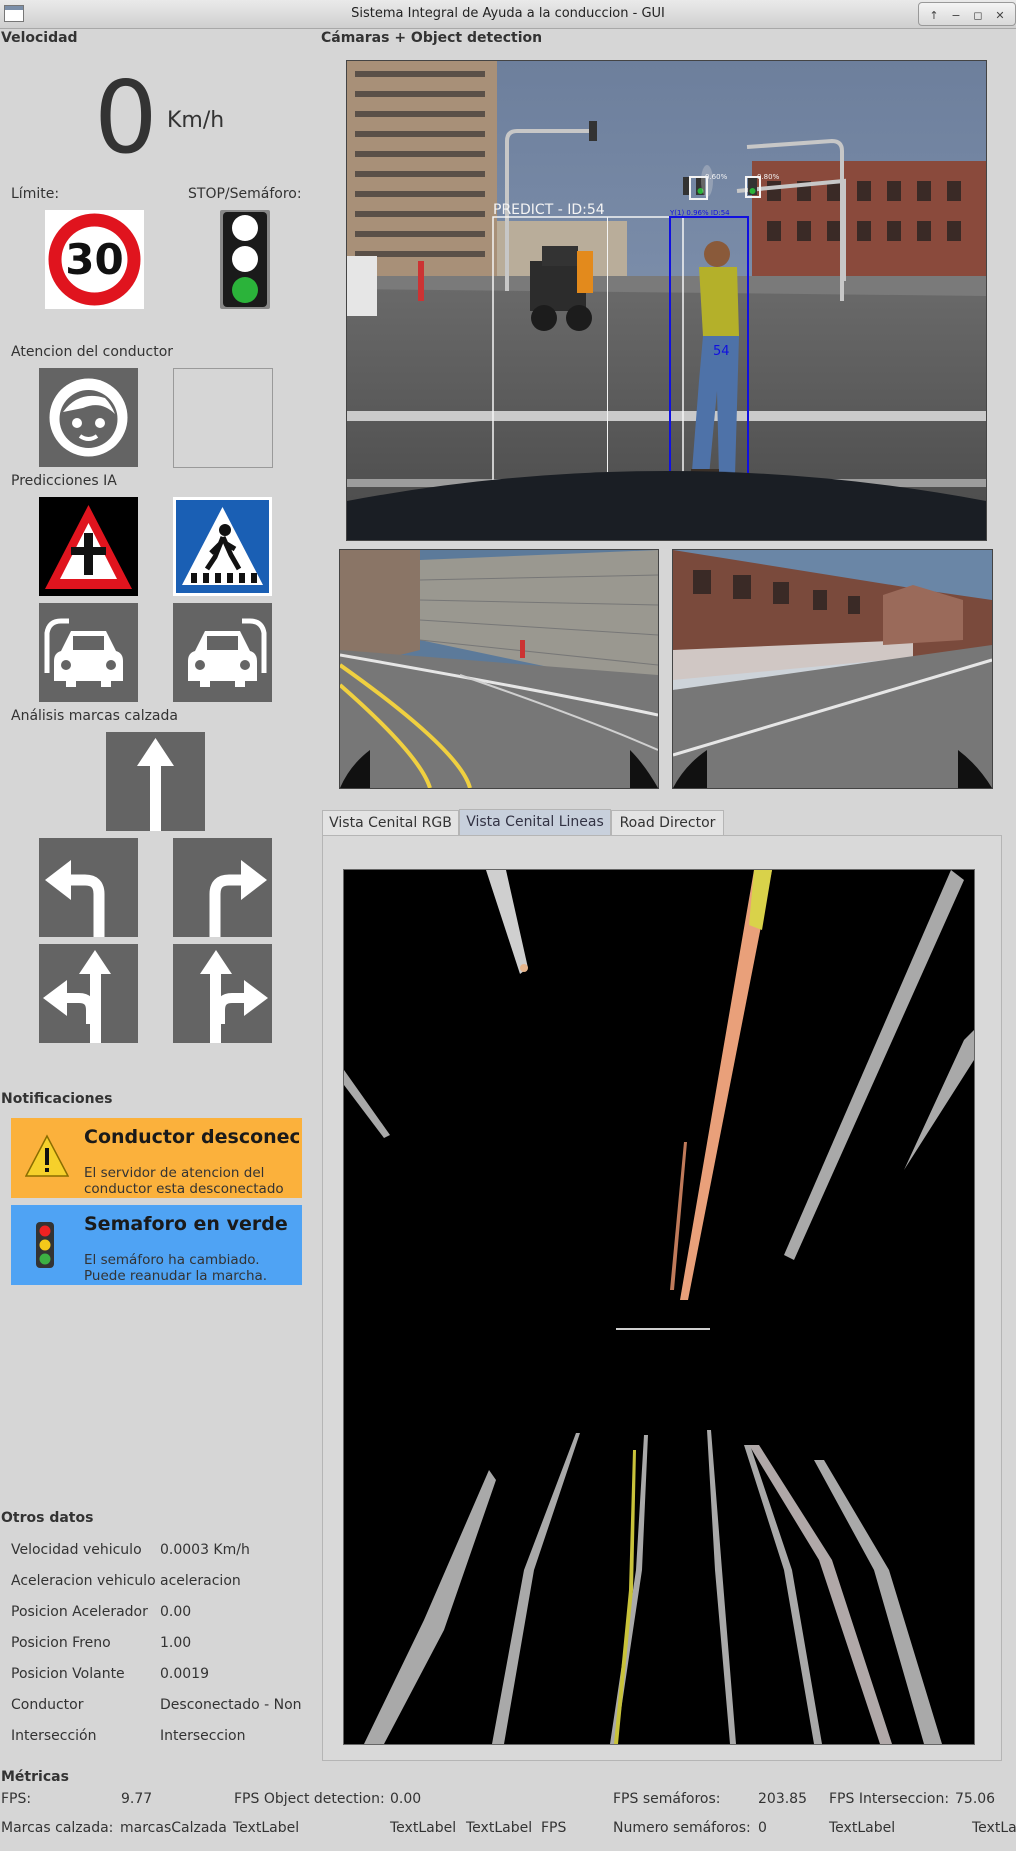  Describe the element at coordinates (184, 1189) in the screenshot. I see `notification-line-2: conductor esta desconectado` at that location.